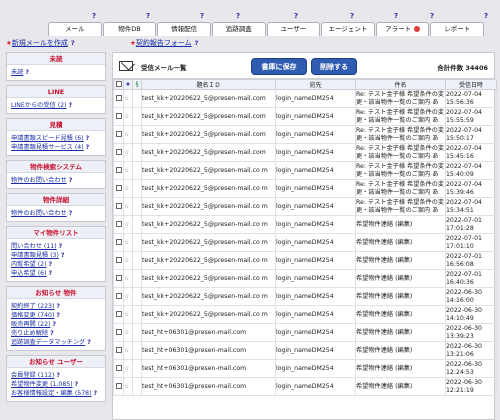  What do you see at coordinates (39, 180) in the screenshot?
I see `sidebar-link: 物件のお問い合わせ` at bounding box center [39, 180].